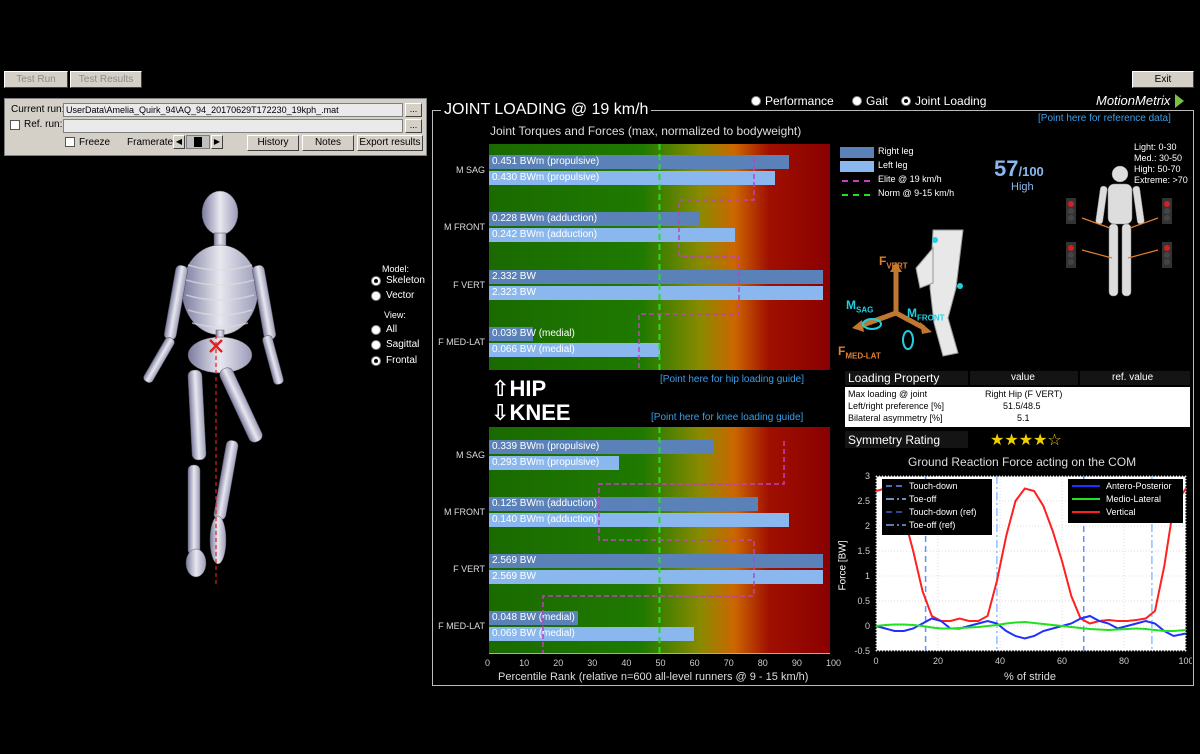 The image size is (1200, 754). What do you see at coordinates (1124, 661) in the screenshot?
I see `grf-x-tick: 80` at bounding box center [1124, 661].